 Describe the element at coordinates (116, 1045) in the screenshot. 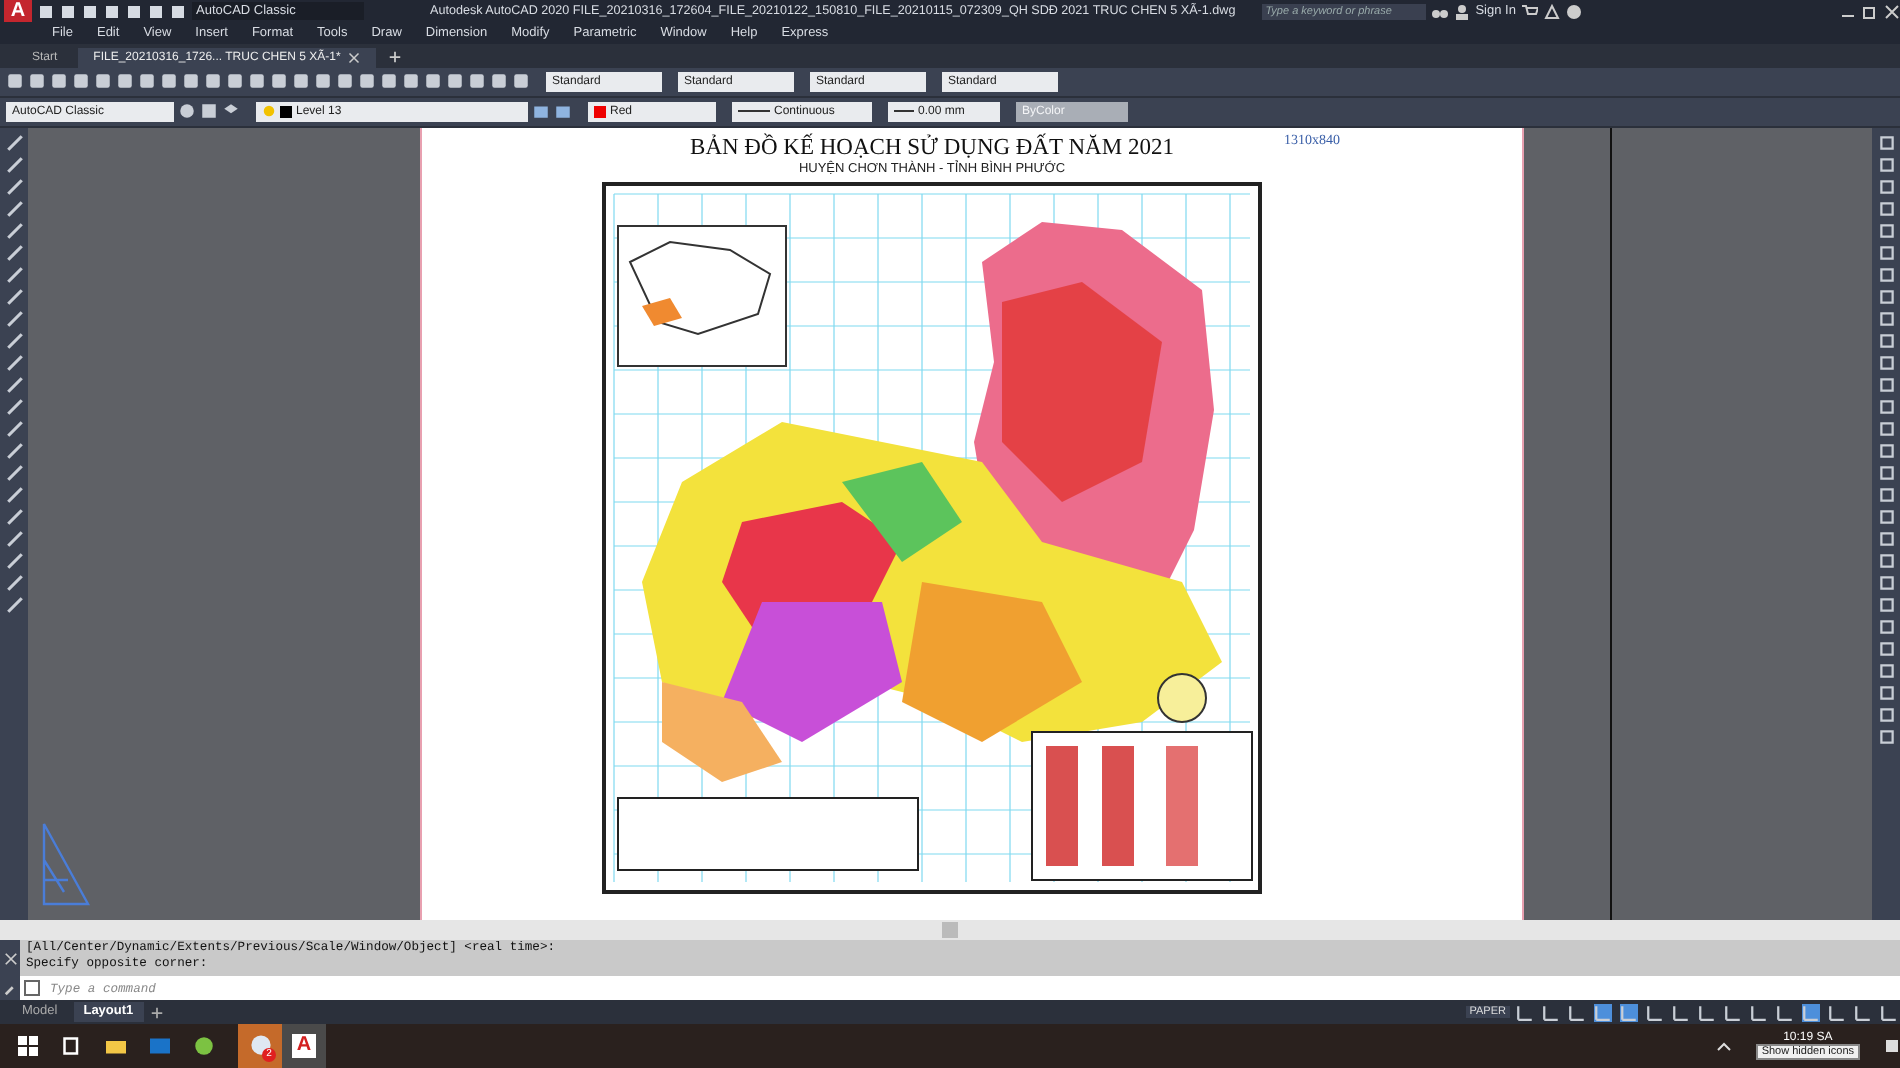

I see `folder-icon` at that location.